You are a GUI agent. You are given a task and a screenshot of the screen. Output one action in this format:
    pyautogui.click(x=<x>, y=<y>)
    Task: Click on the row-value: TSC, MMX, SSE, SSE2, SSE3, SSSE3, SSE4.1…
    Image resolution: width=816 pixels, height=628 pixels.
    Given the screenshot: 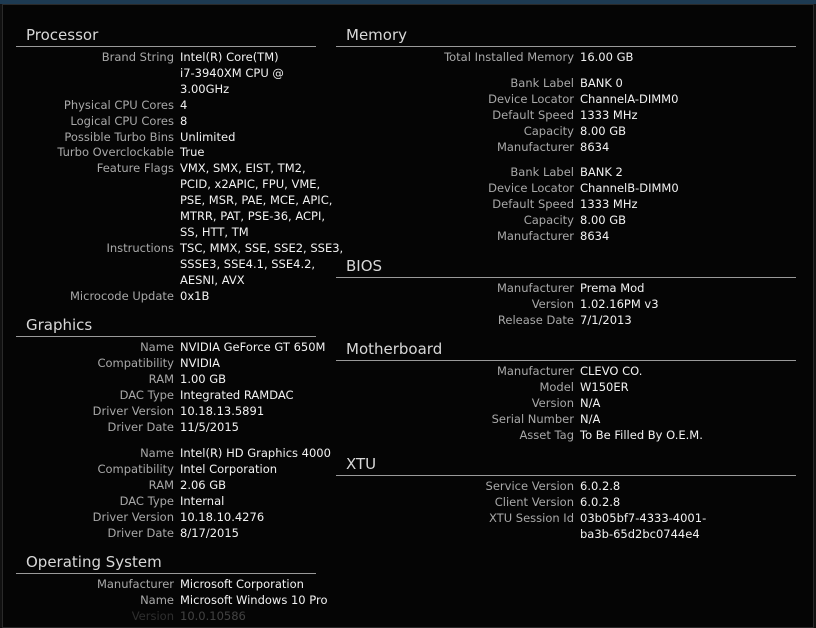 What is the action you would take?
    pyautogui.click(x=262, y=264)
    